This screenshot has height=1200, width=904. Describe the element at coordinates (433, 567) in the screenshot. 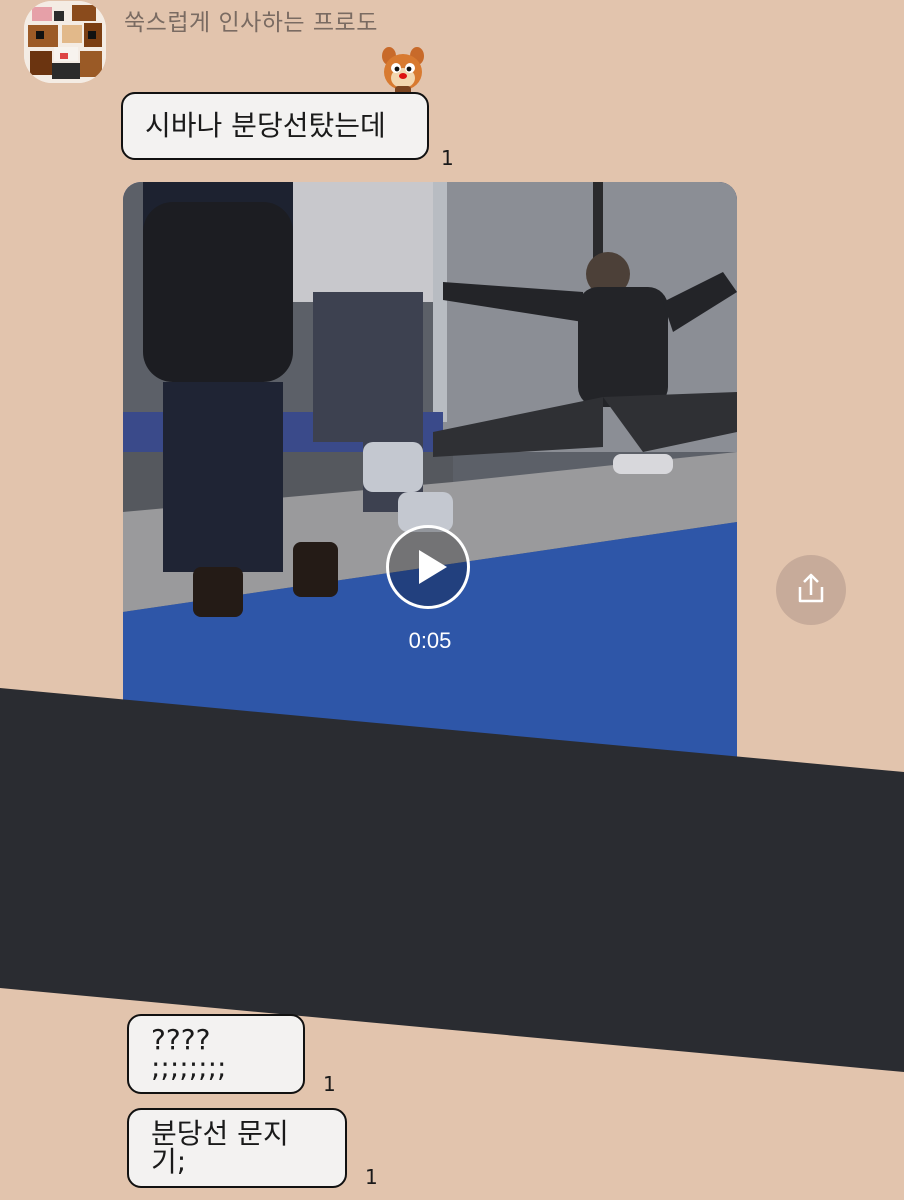

I see `play-icon` at that location.